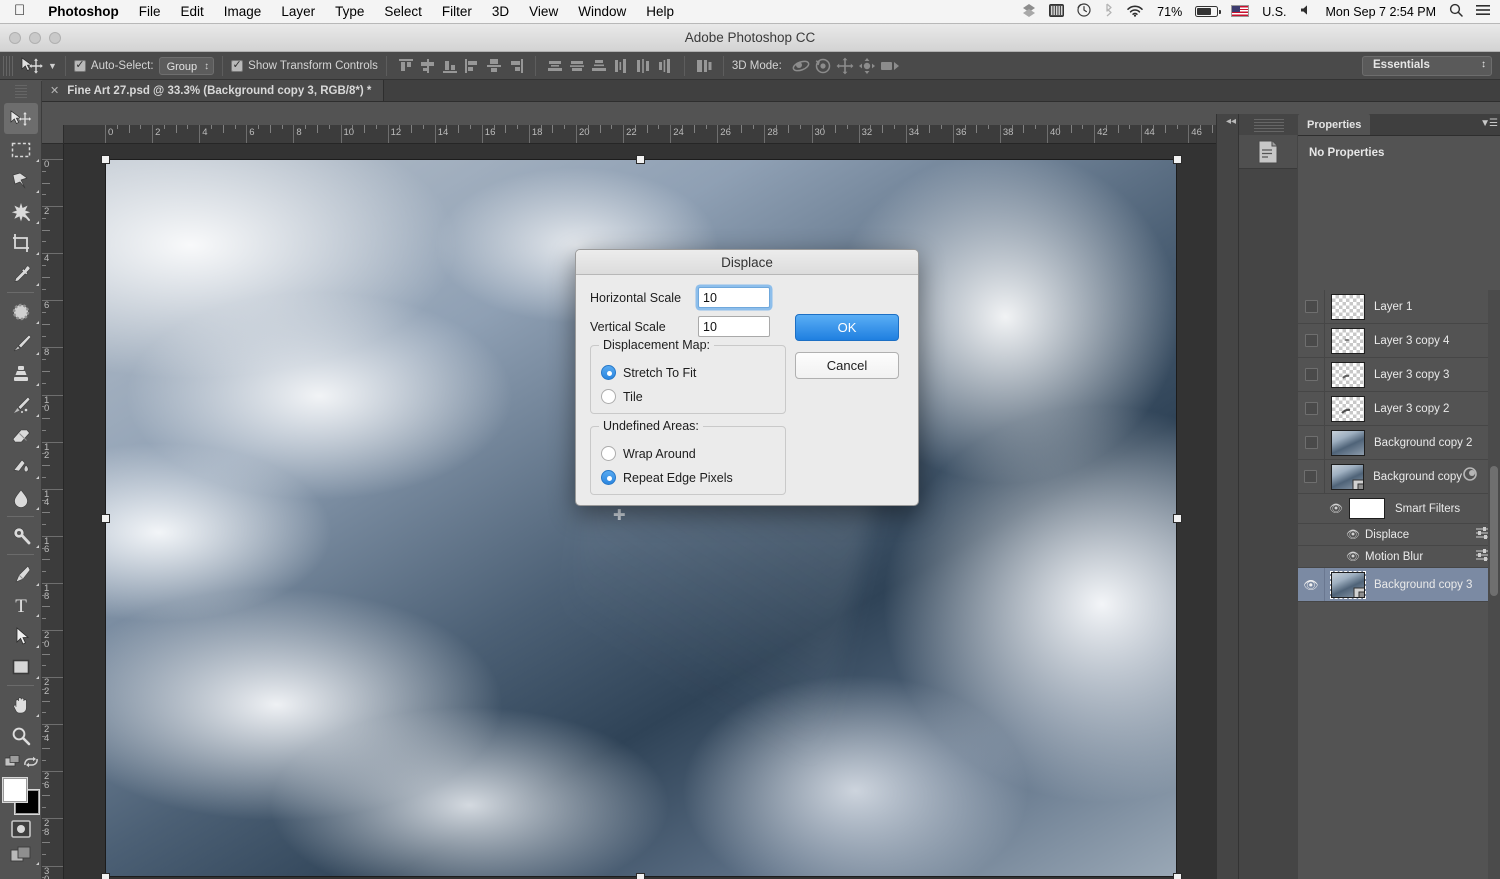 This screenshot has height=879, width=1500. What do you see at coordinates (1399, 307) in the screenshot?
I see `table-row: Layer 1` at bounding box center [1399, 307].